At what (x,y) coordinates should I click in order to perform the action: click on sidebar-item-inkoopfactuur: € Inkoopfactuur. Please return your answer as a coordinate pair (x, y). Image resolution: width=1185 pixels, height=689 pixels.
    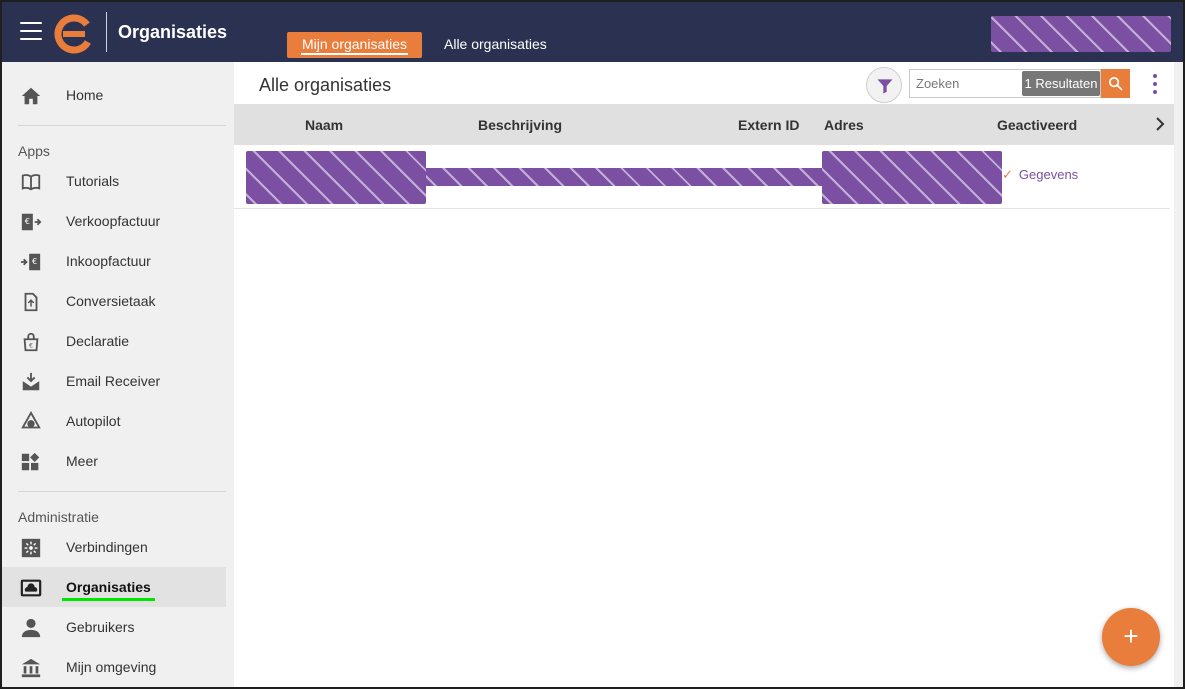
    Looking at the image, I should click on (114, 261).